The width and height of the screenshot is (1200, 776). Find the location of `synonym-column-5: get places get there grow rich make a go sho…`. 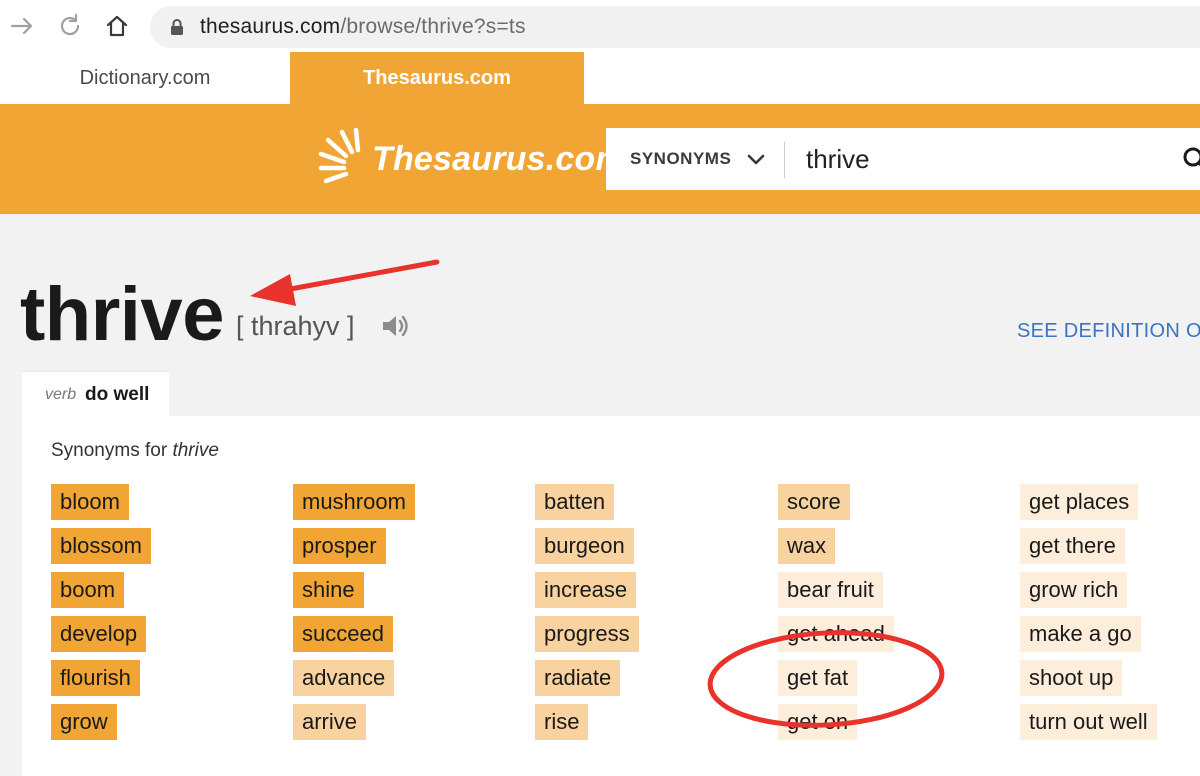

synonym-column-5: get places get there grow rich make a go sho… is located at coordinates (1088, 616).